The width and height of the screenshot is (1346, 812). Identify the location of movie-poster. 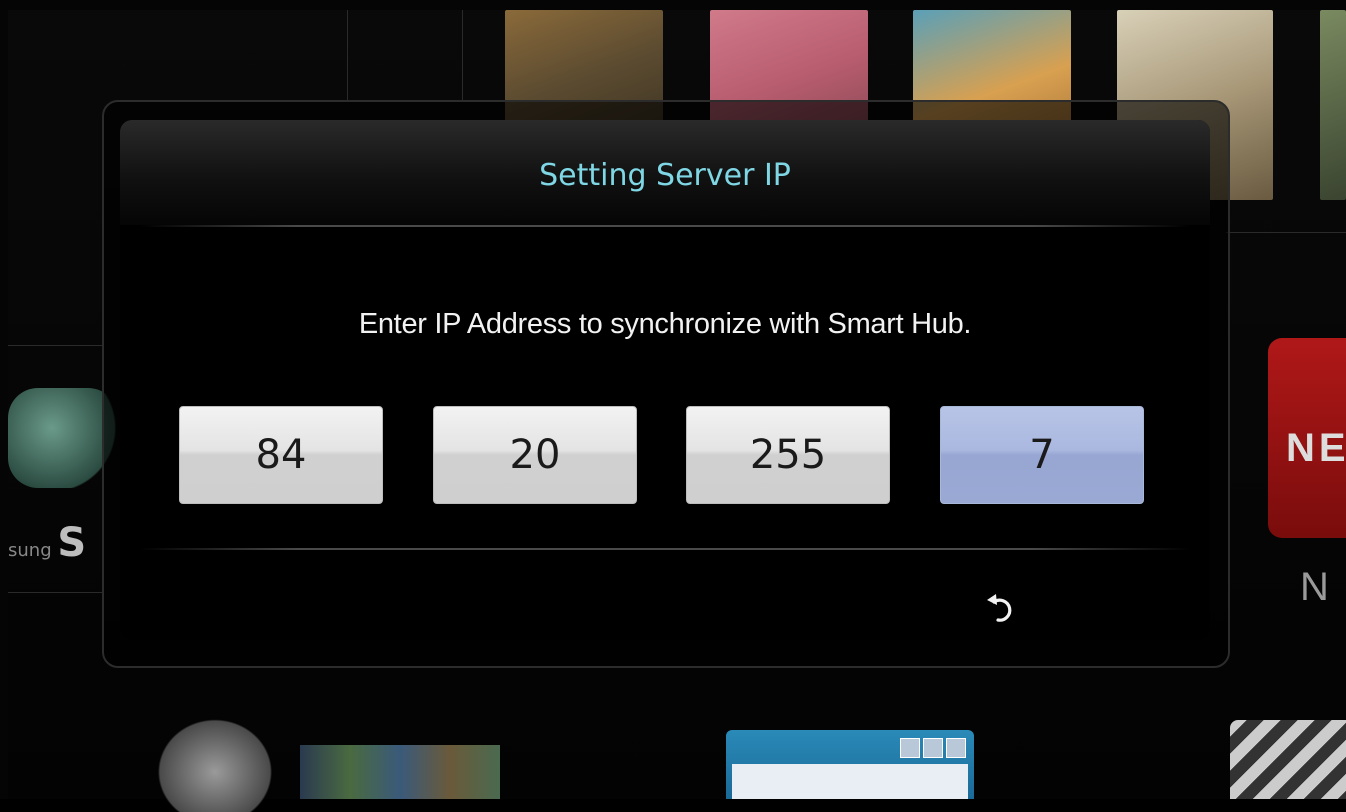
(1333, 105).